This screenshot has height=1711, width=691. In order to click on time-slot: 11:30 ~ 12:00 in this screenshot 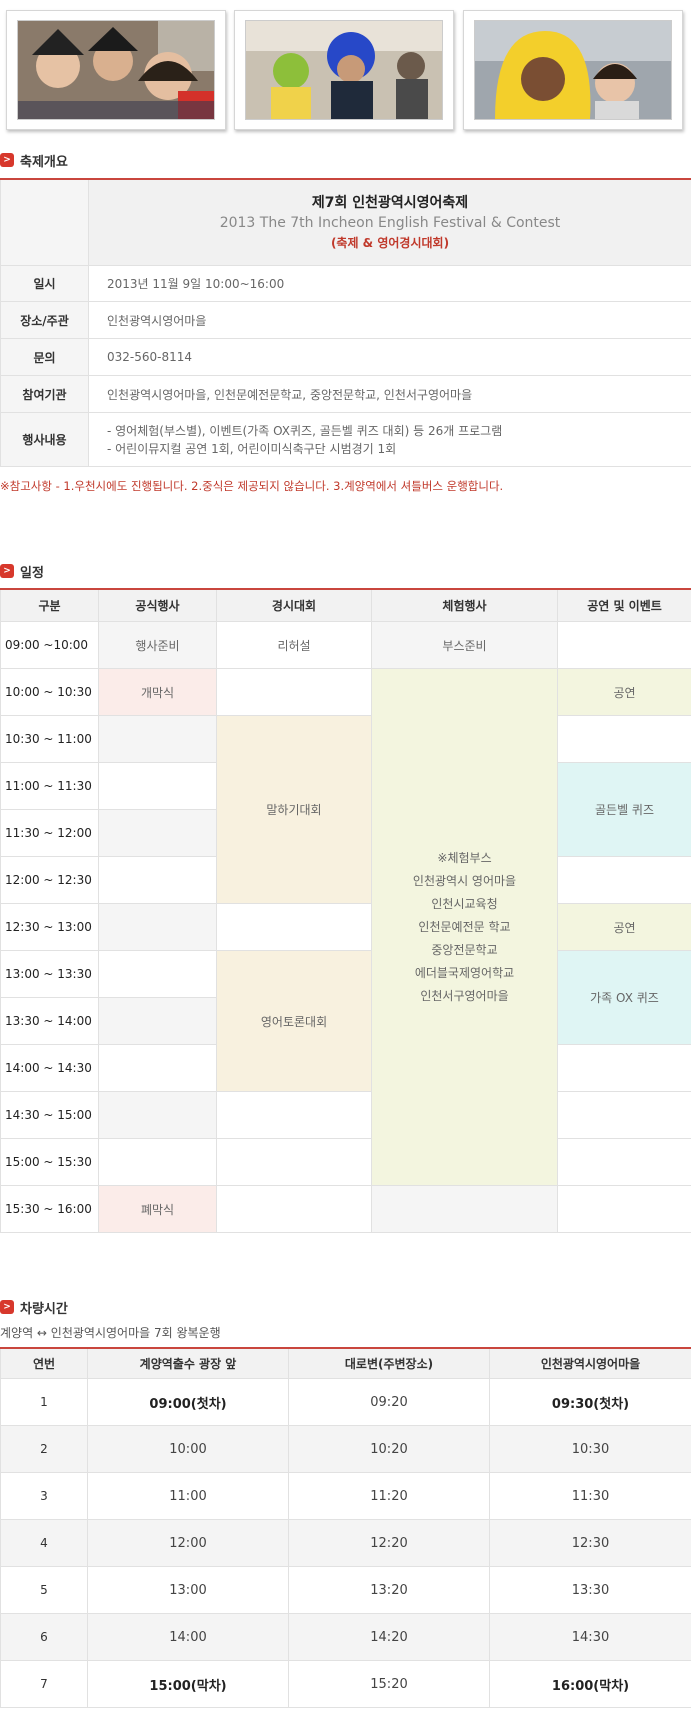, I will do `click(49, 833)`.